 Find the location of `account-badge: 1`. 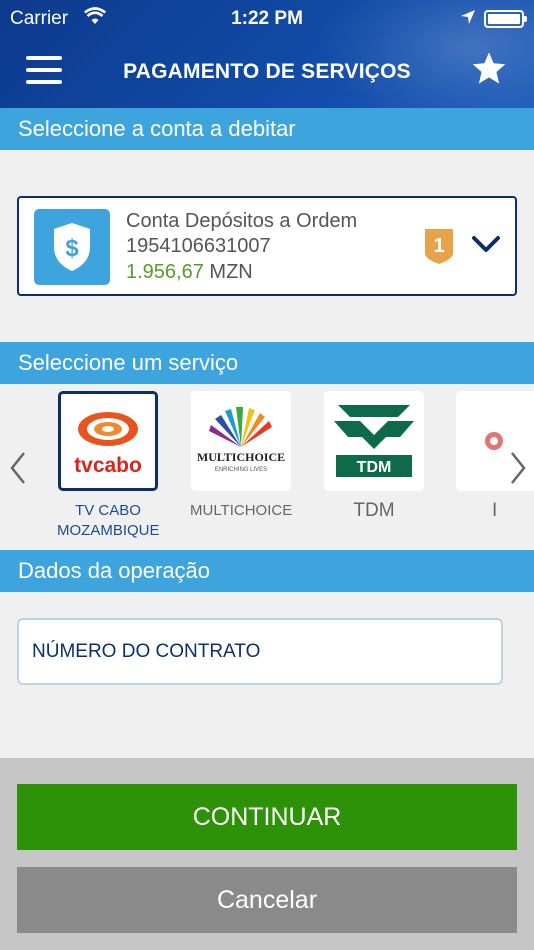

account-badge: 1 is located at coordinates (439, 246).